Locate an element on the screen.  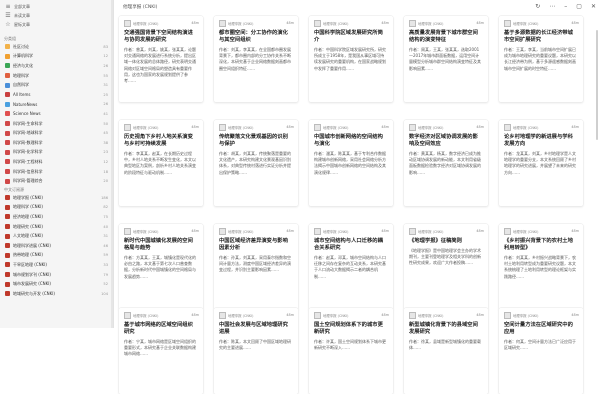
category-item: 地理科学 55 is located at coordinates (56, 76).